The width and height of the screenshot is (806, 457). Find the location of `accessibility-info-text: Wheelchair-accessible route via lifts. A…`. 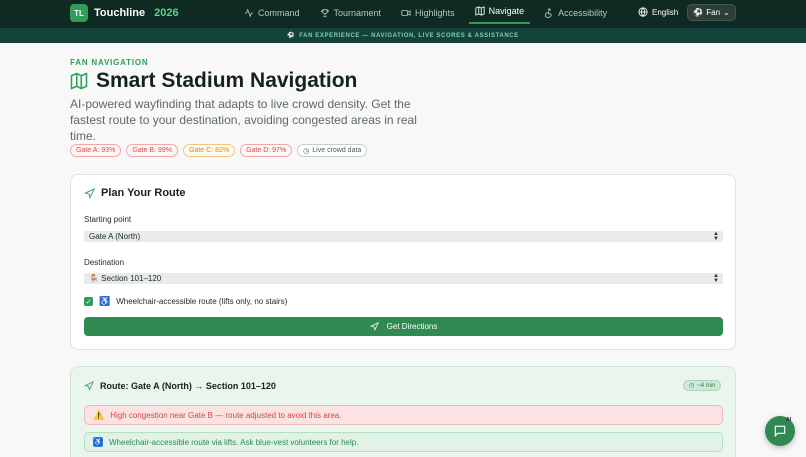

accessibility-info-text: Wheelchair-accessible route via lifts. A… is located at coordinates (234, 442).